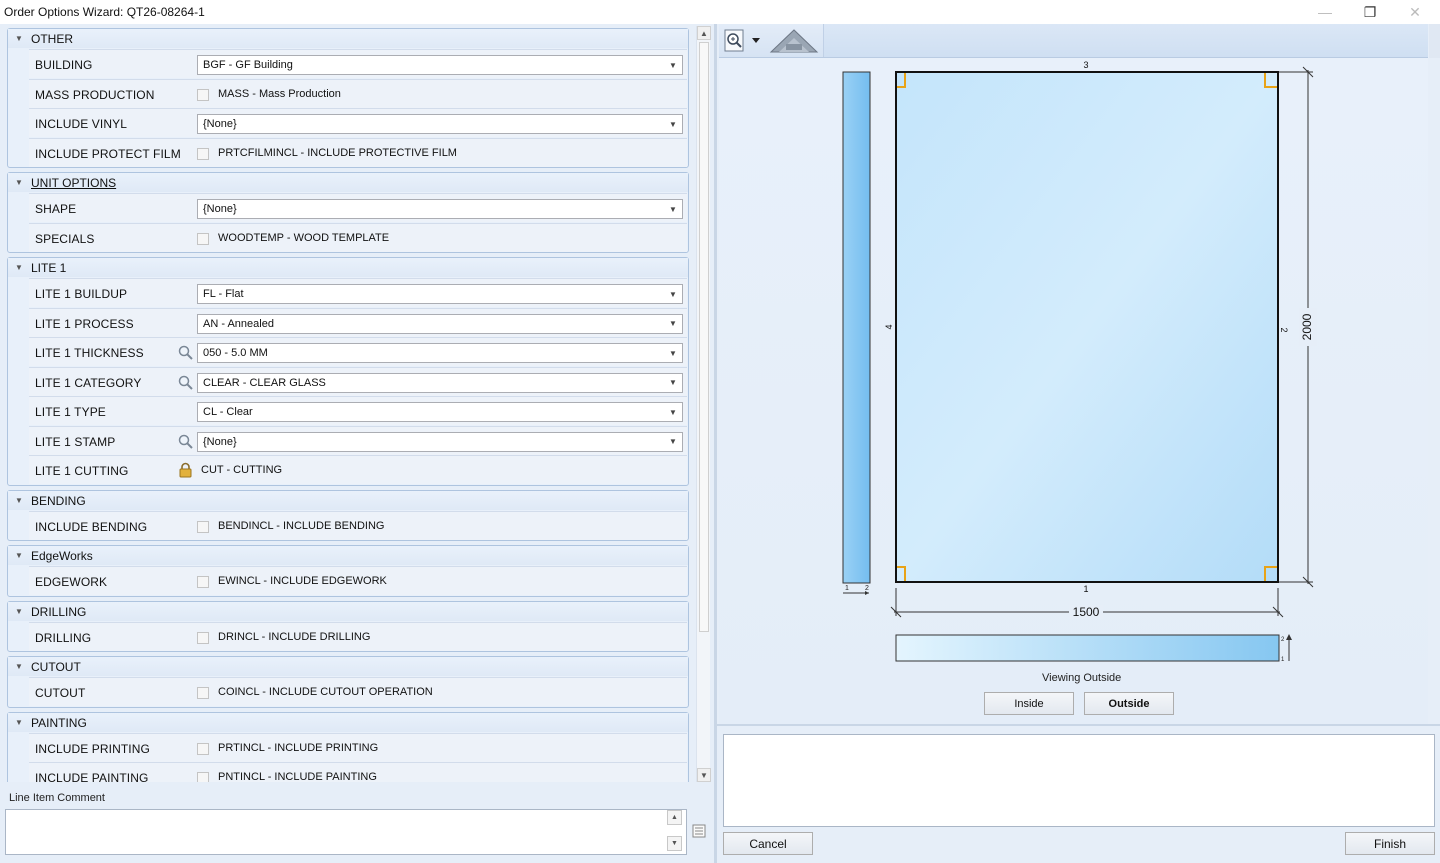 Image resolution: width=1440 pixels, height=863 pixels. Describe the element at coordinates (1370, 12) in the screenshot. I see `restore-button: ❐` at that location.